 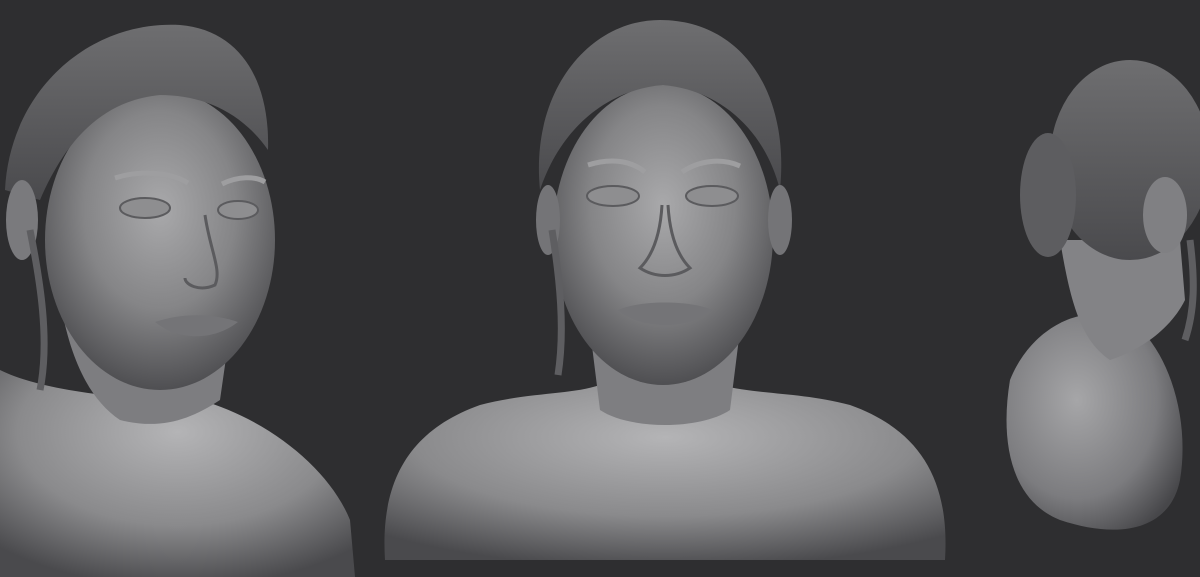 I want to click on back-bust-shoulder, so click(x=1094, y=421).